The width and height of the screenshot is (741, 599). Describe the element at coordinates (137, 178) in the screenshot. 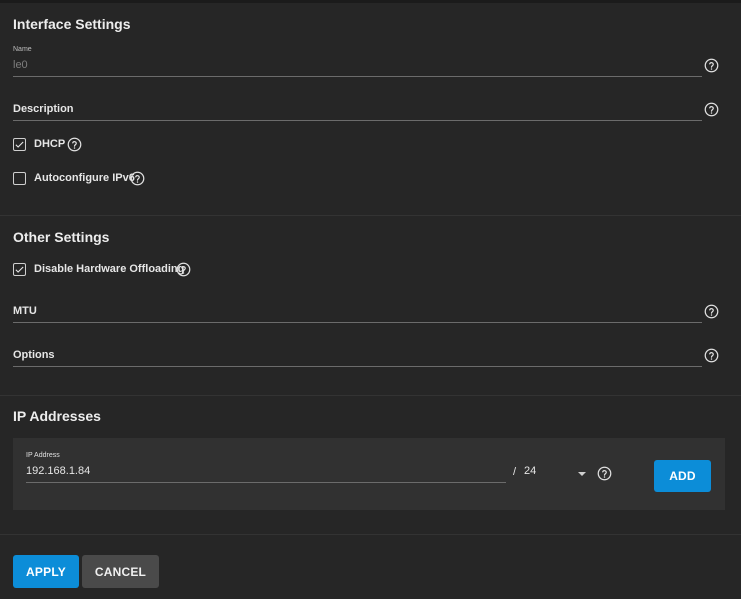

I see `autoconfigure-ipv6-help-icon` at that location.